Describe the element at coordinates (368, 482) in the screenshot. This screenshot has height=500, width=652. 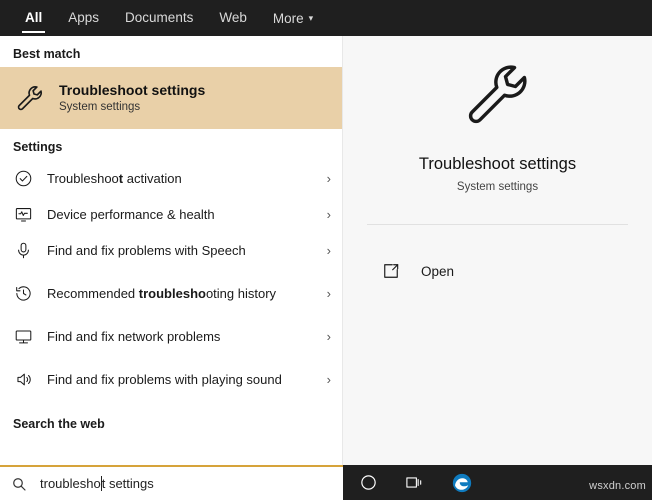
I see `cortana-circle-icon` at that location.